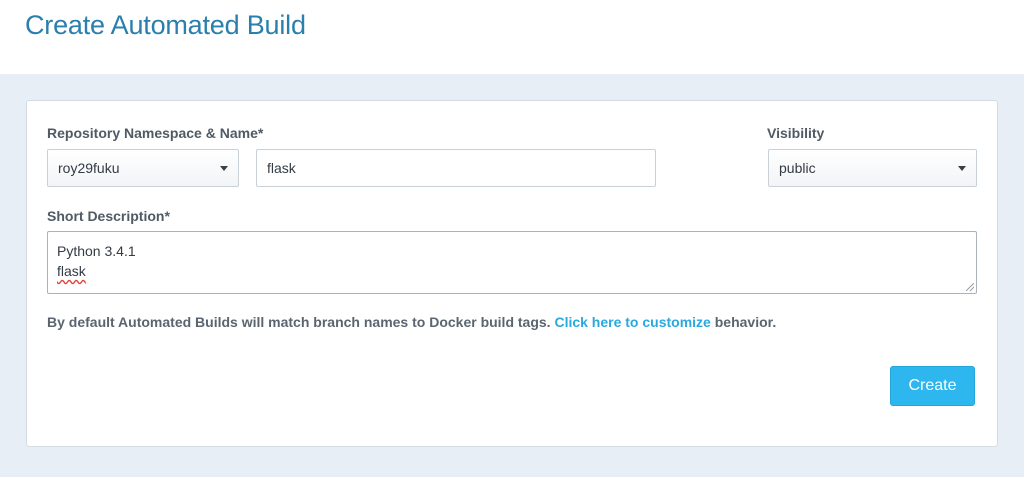 Image resolution: width=1024 pixels, height=477 pixels. I want to click on visibility-select: public, so click(872, 168).